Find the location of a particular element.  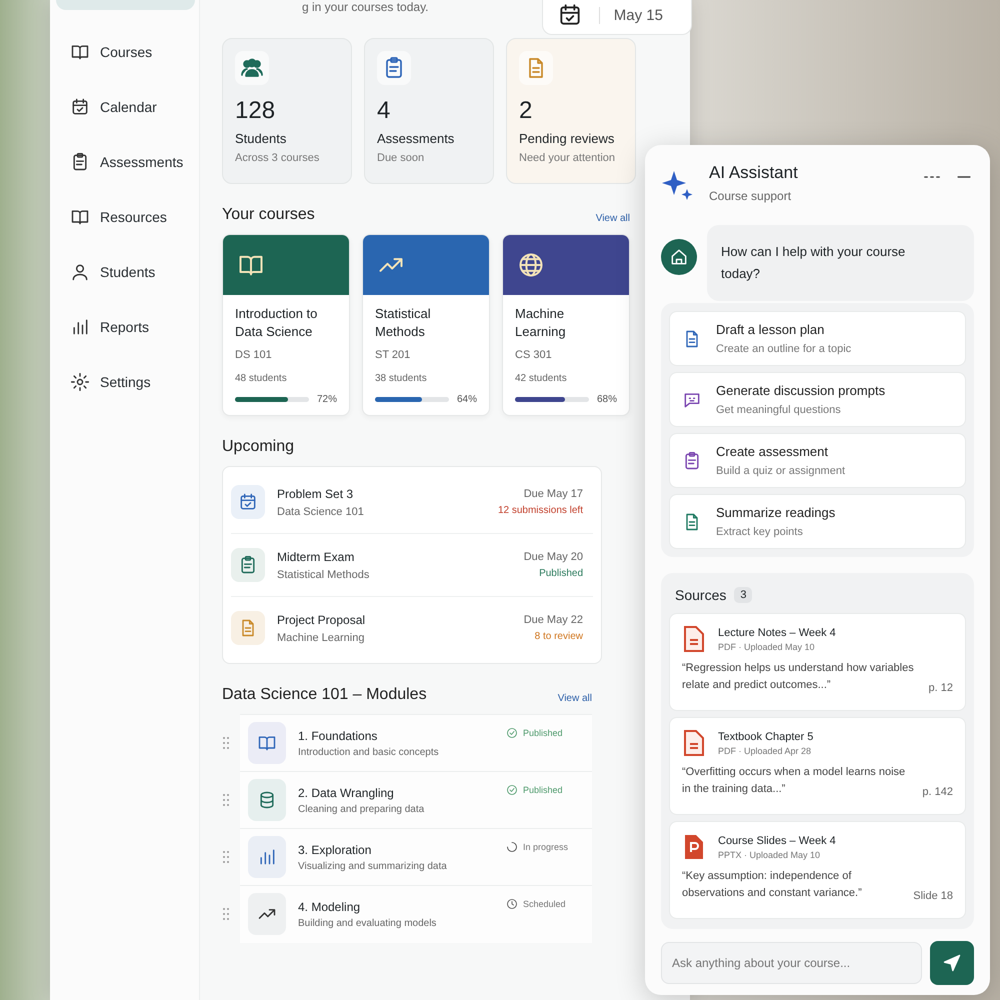

sidebar-item: Calendar is located at coordinates (124, 106).